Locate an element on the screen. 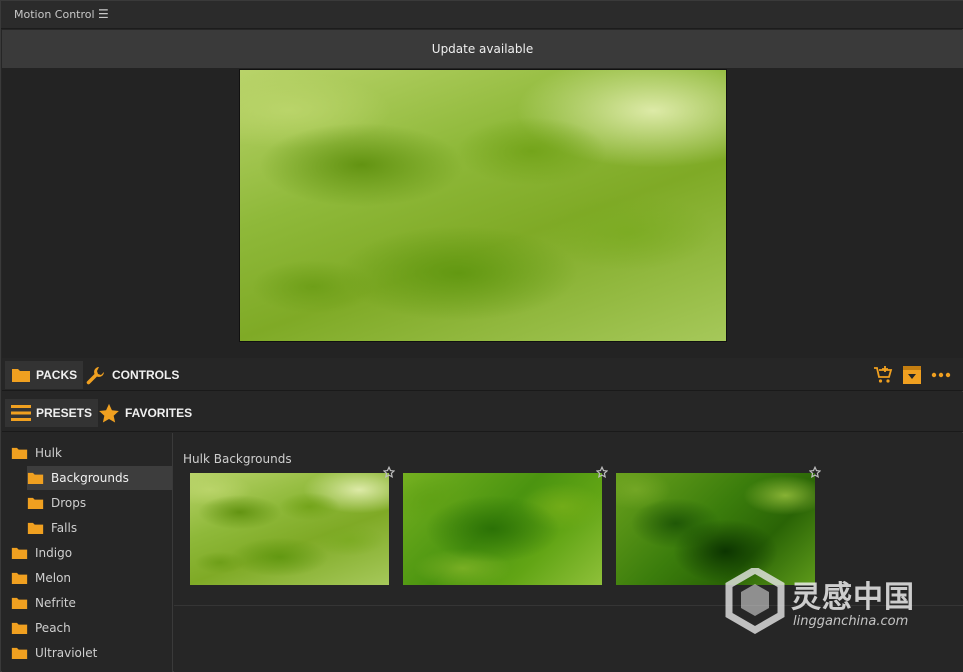 This screenshot has height=672, width=963. tree-item-melon: Melon is located at coordinates (91, 578).